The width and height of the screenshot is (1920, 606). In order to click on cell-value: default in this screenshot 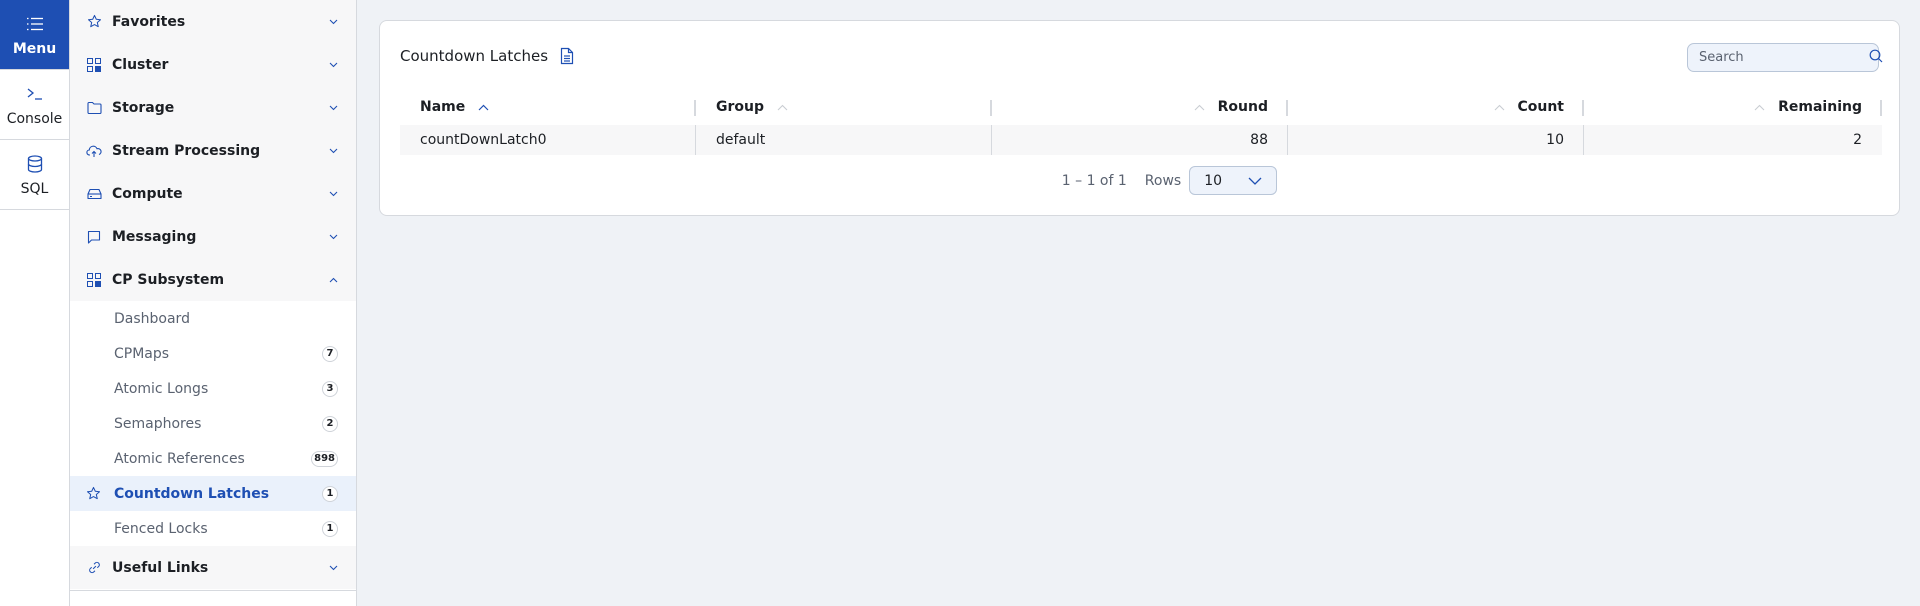, I will do `click(741, 140)`.